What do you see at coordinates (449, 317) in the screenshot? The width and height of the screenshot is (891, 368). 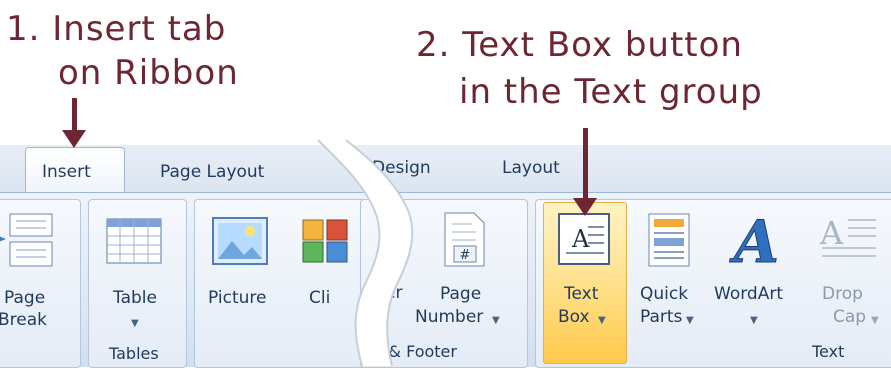 I see `page-number-label-2: Number` at bounding box center [449, 317].